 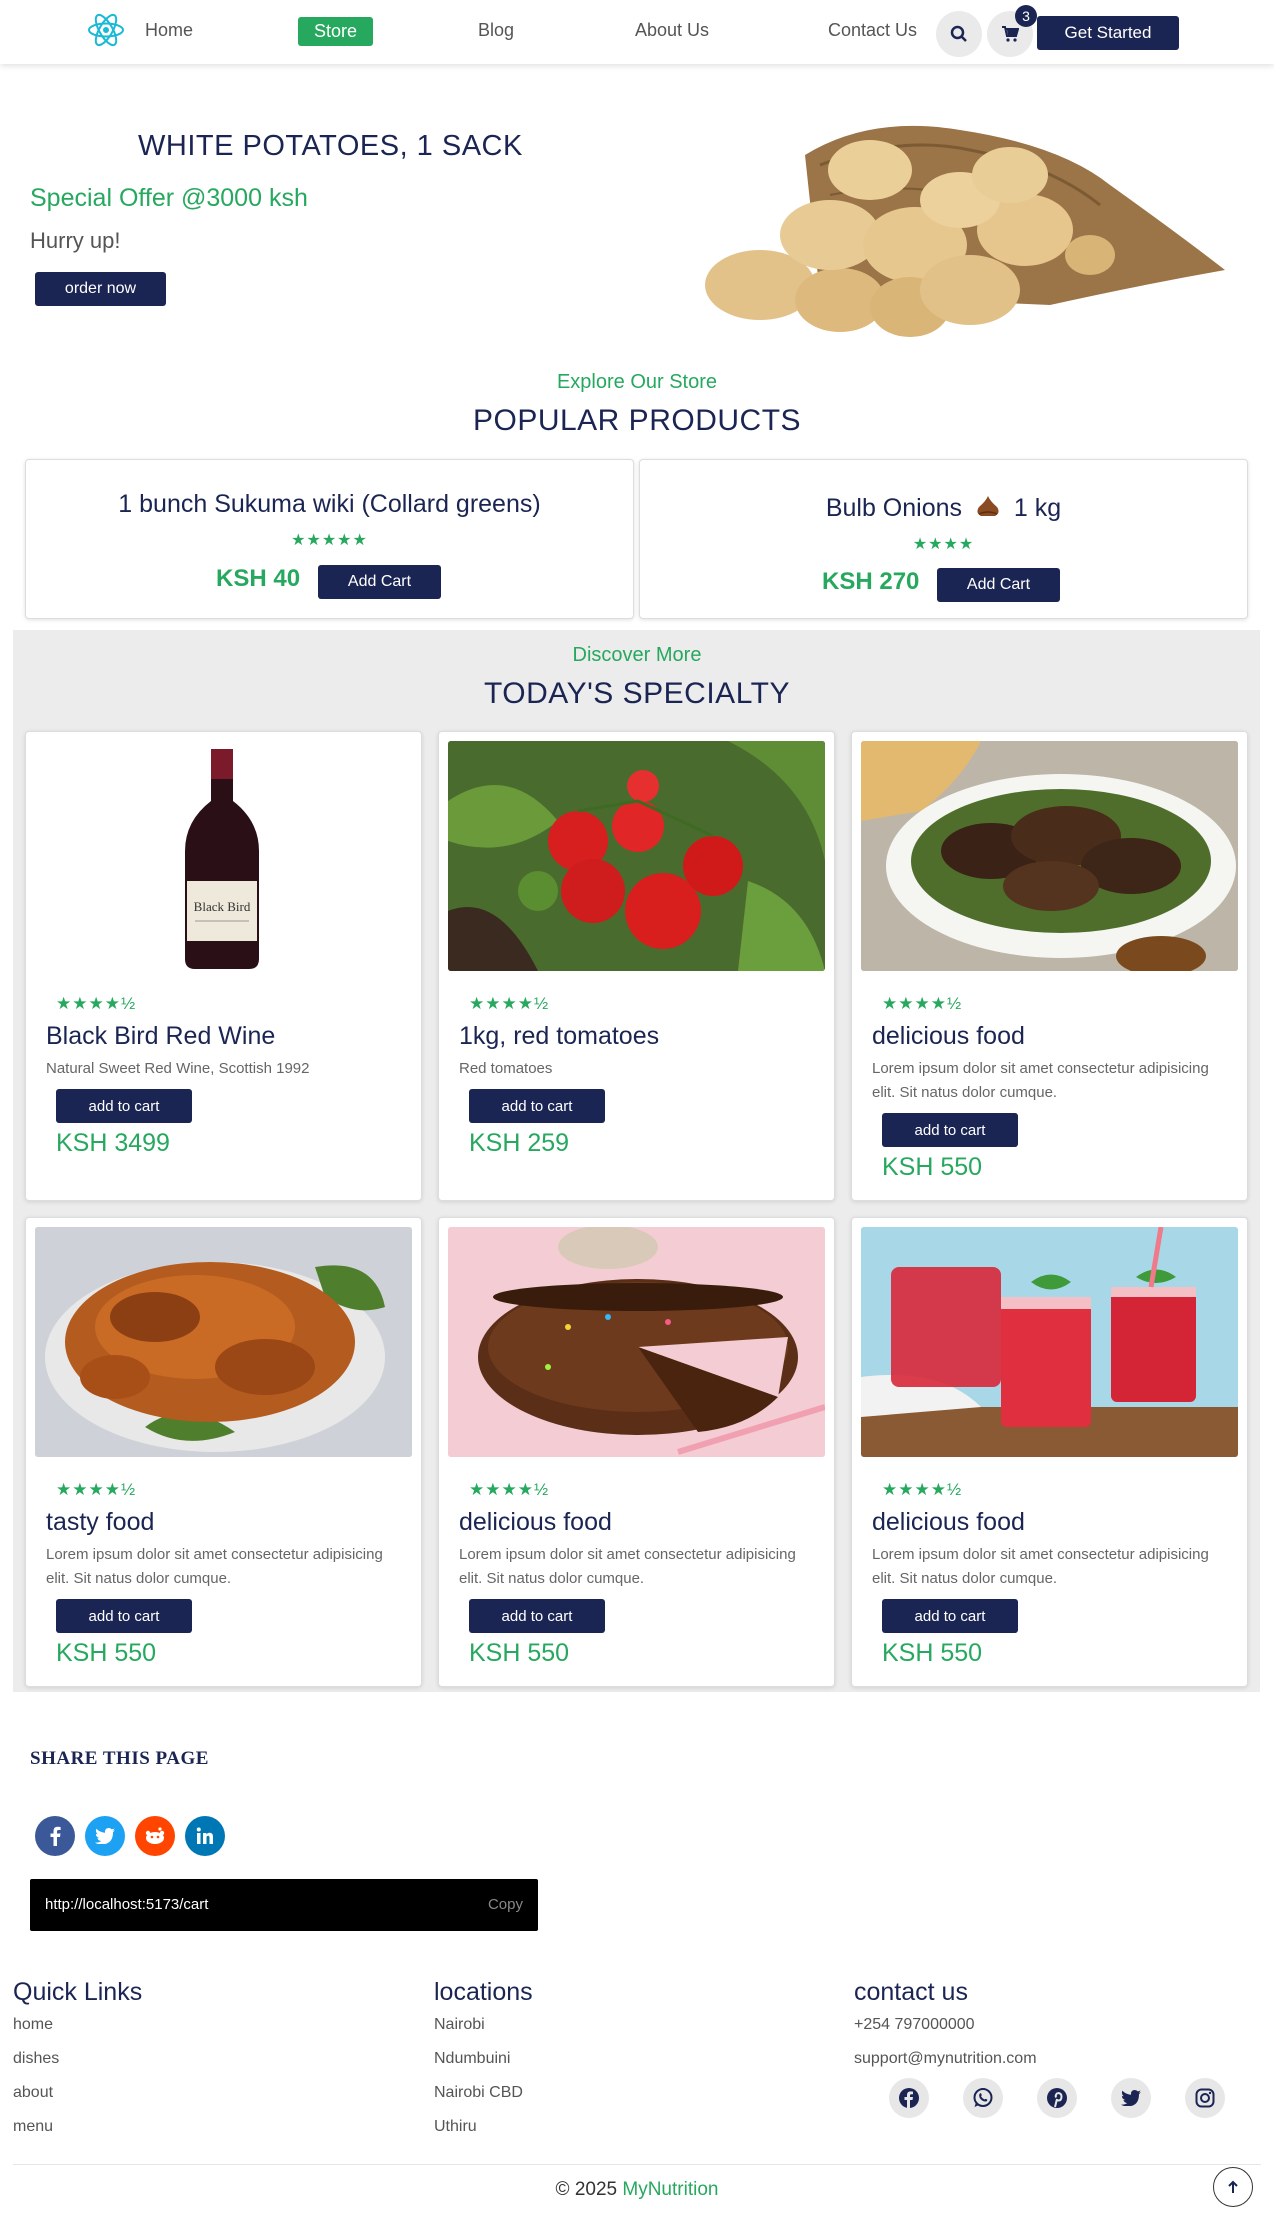 I want to click on reddit-icon, so click(x=155, y=1836).